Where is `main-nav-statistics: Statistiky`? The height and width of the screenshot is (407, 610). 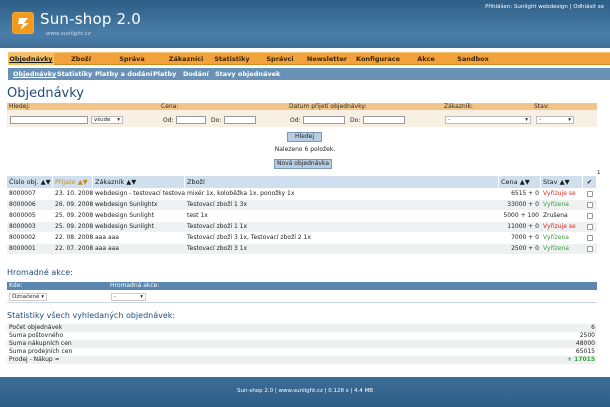 main-nav-statistics: Statistiky is located at coordinates (232, 59).